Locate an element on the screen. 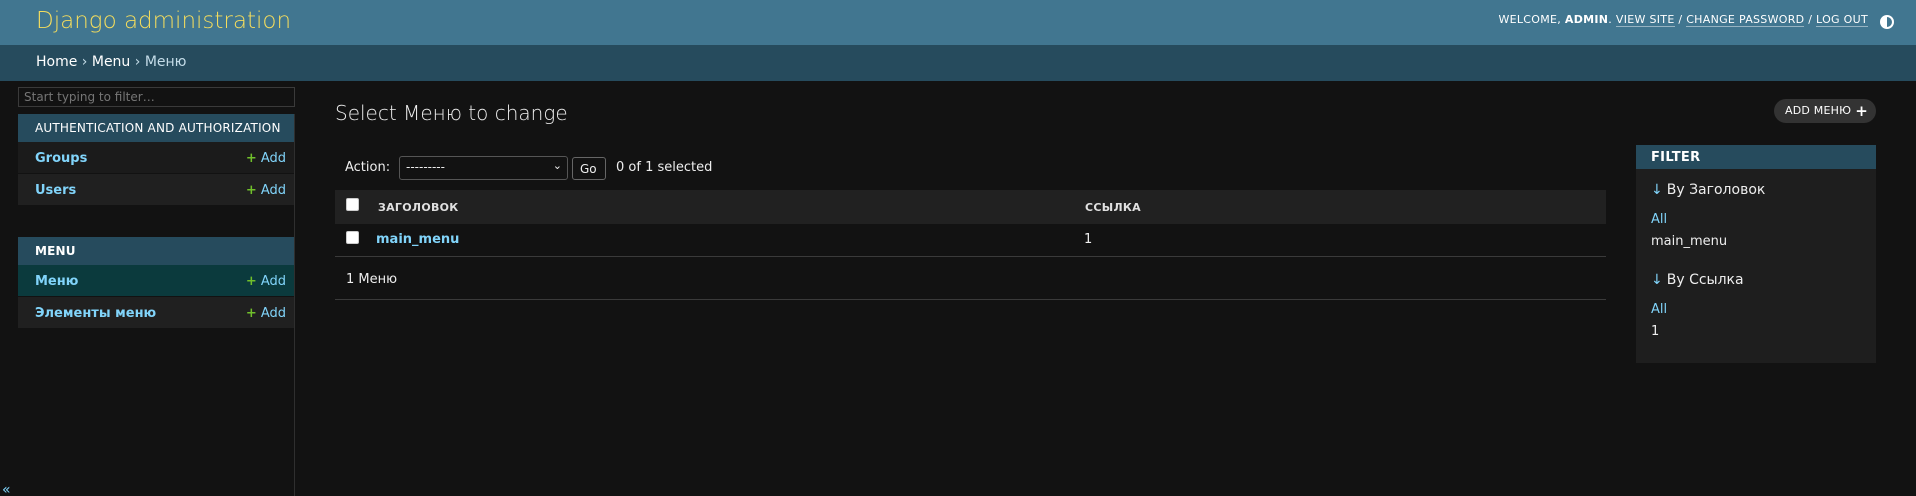  add-users-link: + Add is located at coordinates (266, 190).